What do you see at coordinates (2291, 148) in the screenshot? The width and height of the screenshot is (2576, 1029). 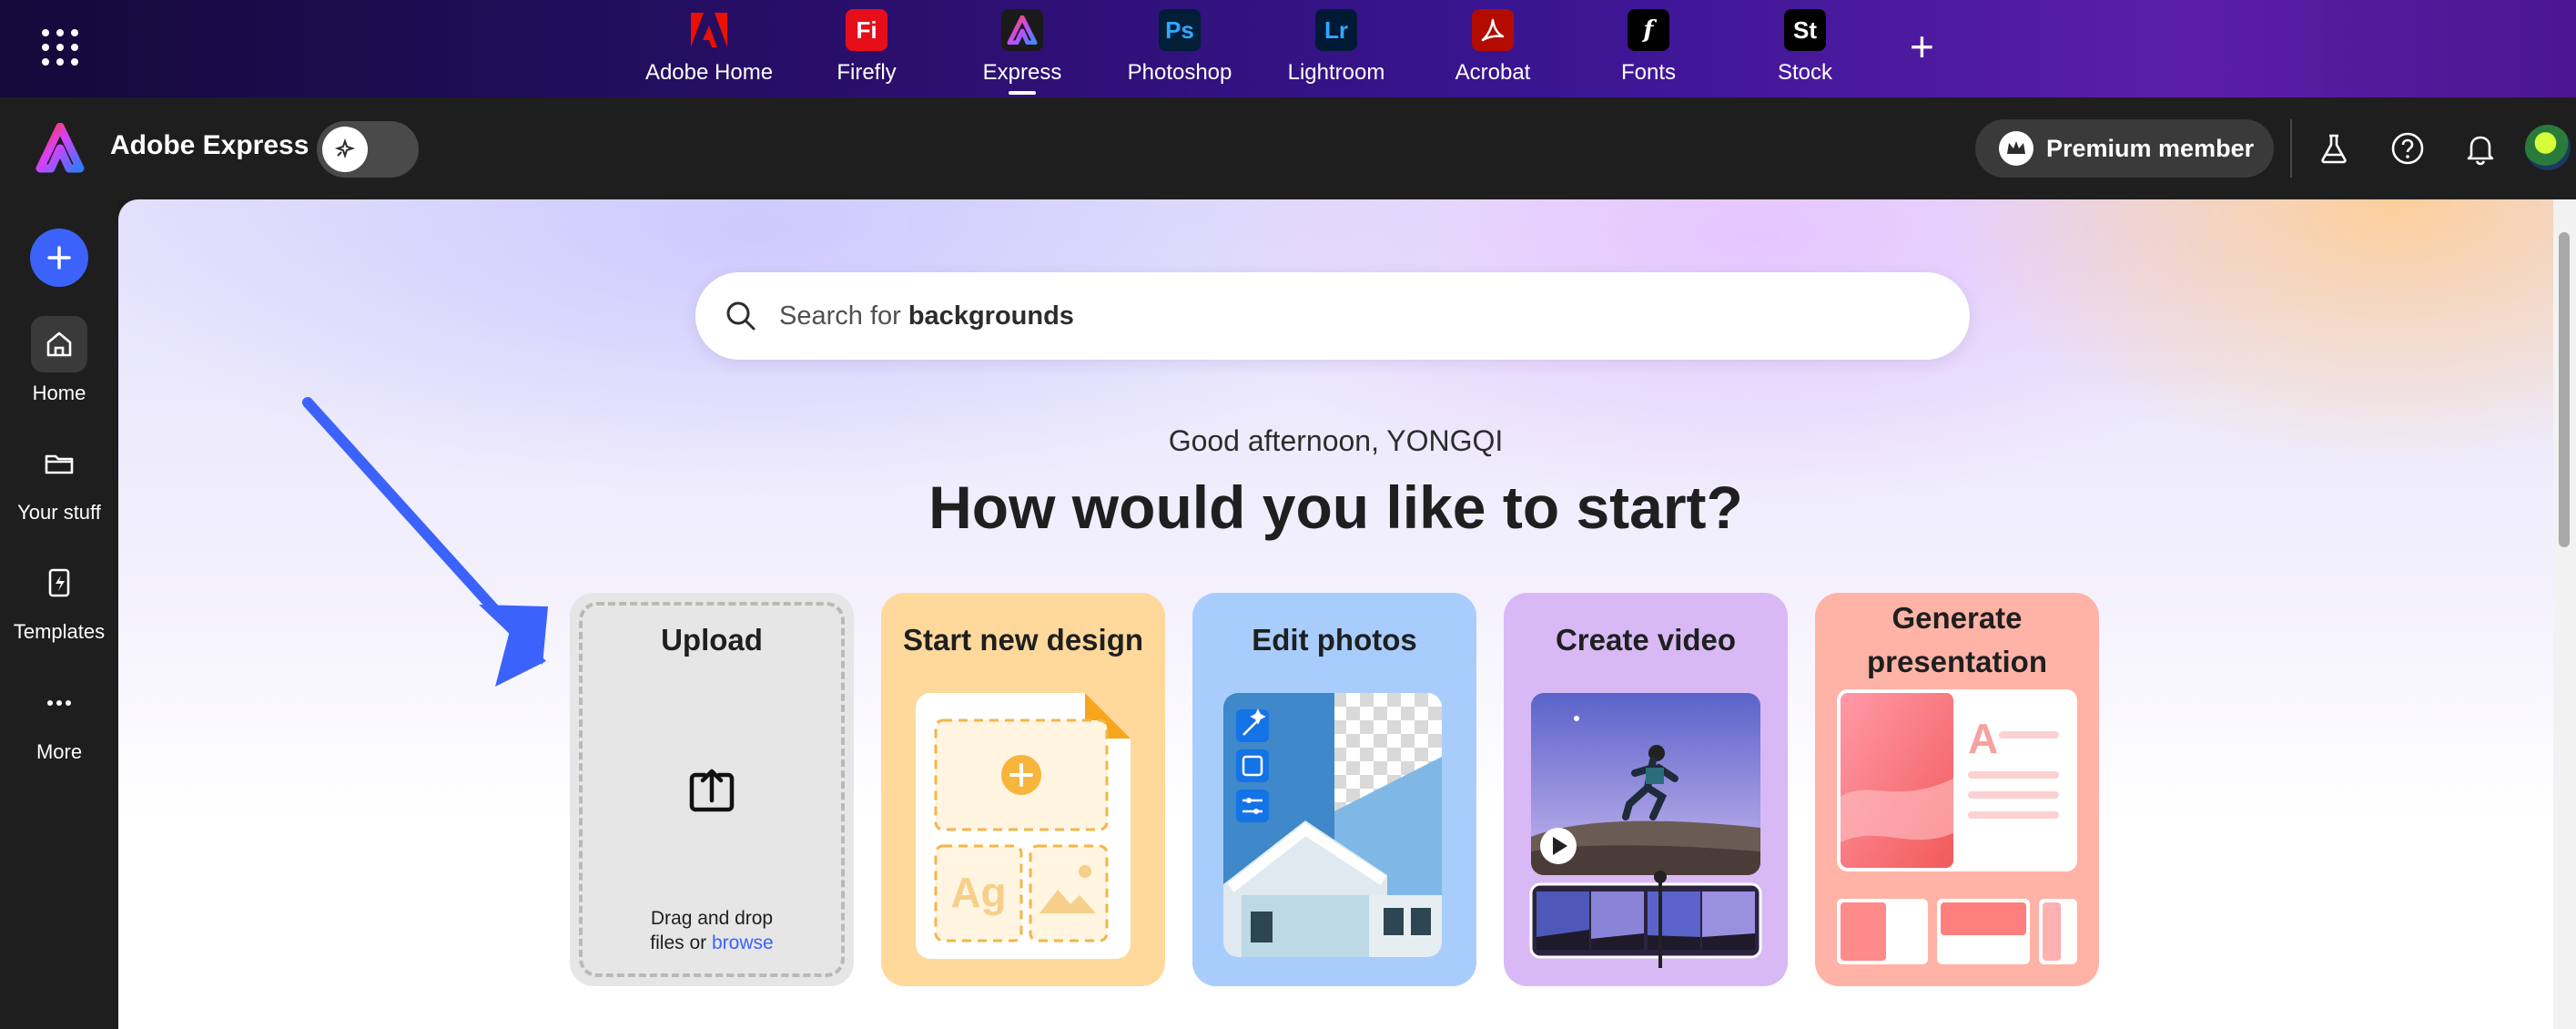 I see `header-divider` at bounding box center [2291, 148].